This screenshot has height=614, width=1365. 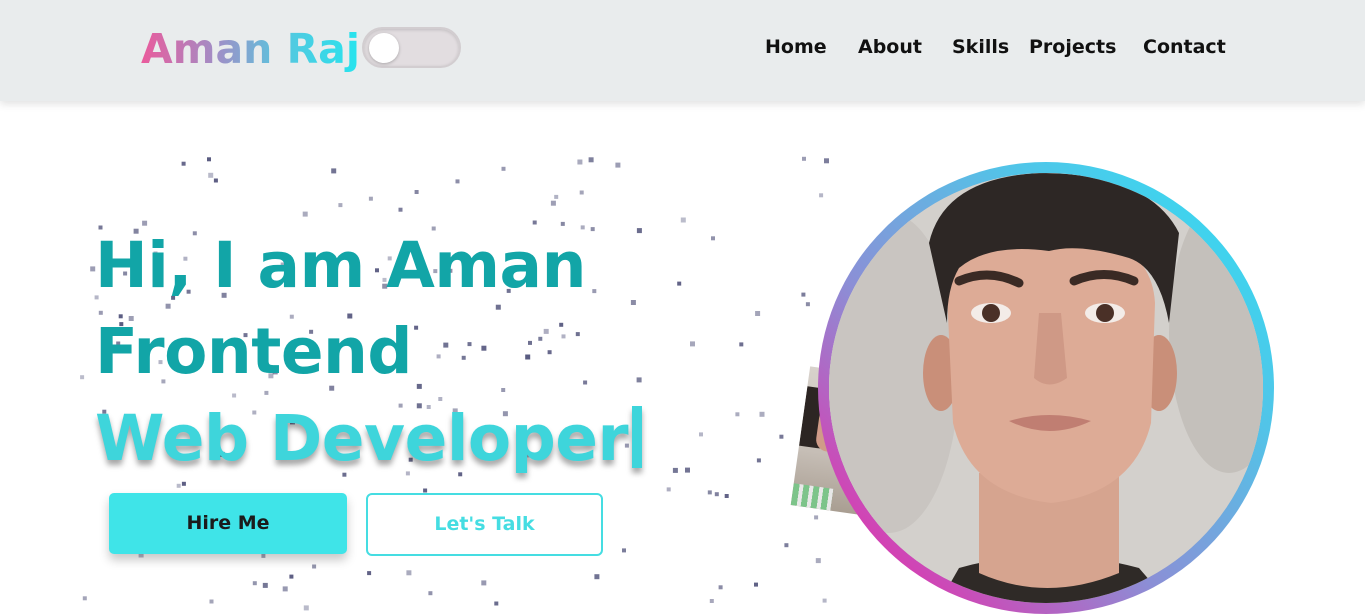 What do you see at coordinates (362, 438) in the screenshot?
I see `typed-text: Web Developer` at bounding box center [362, 438].